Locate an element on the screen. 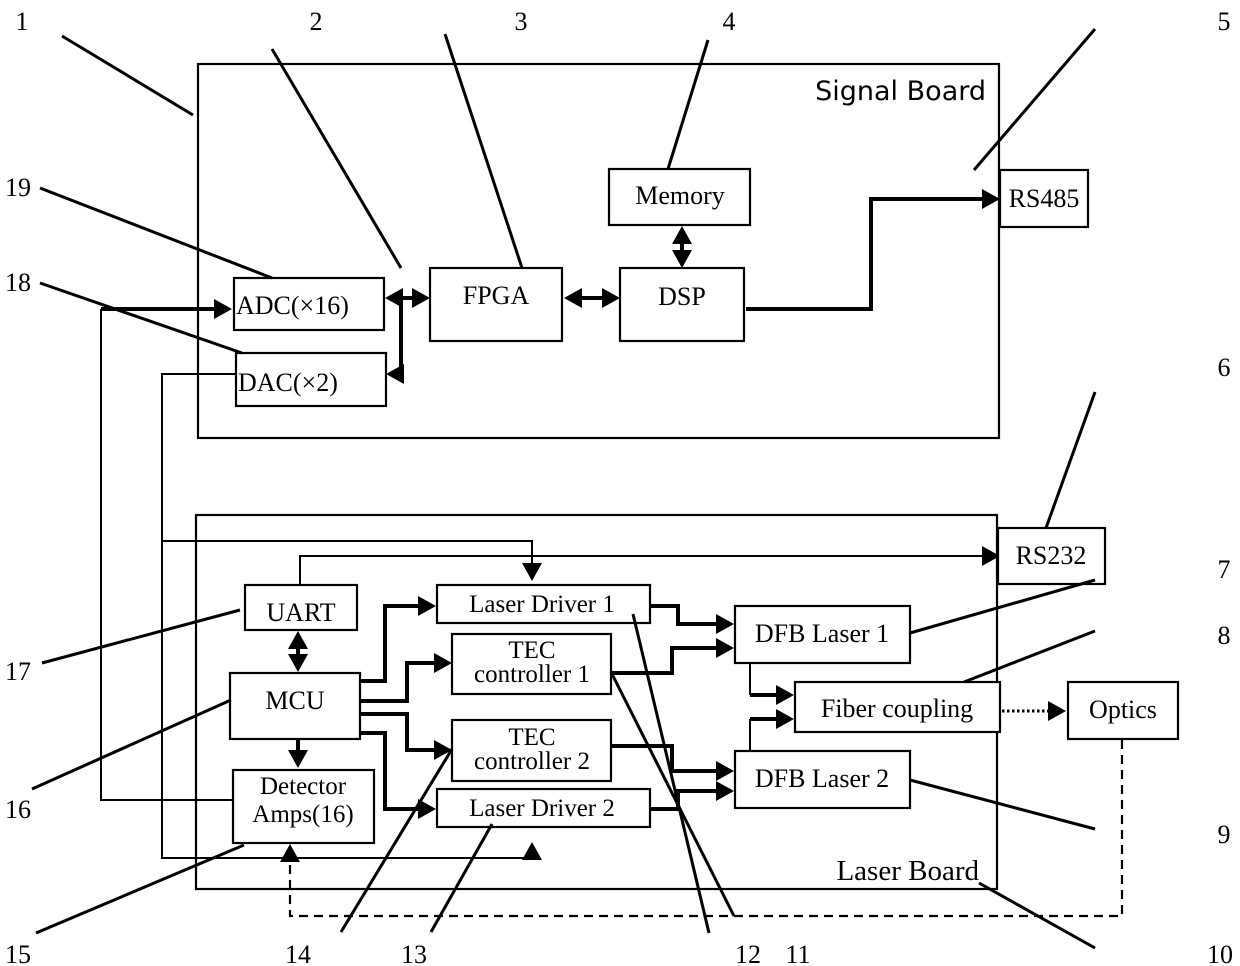 The width and height of the screenshot is (1240, 966). tec-1-label-line2: controller 1 is located at coordinates (532, 674).